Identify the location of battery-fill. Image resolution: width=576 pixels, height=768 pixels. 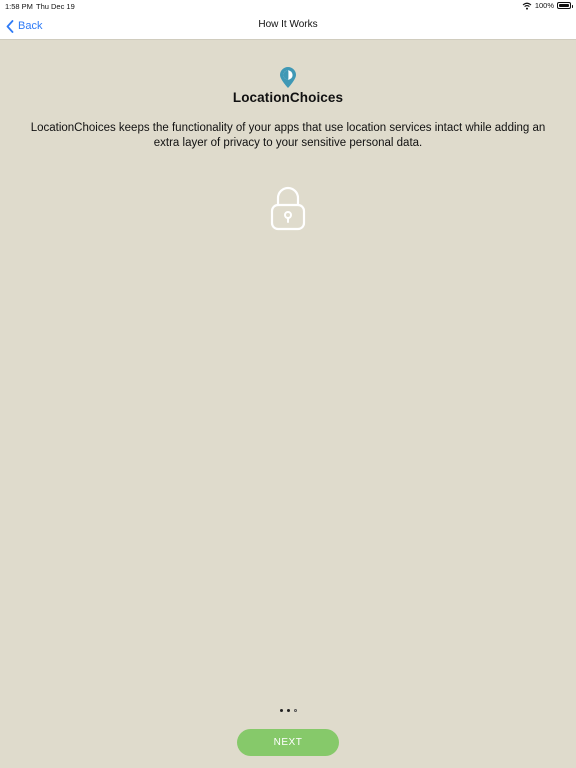
(564, 5).